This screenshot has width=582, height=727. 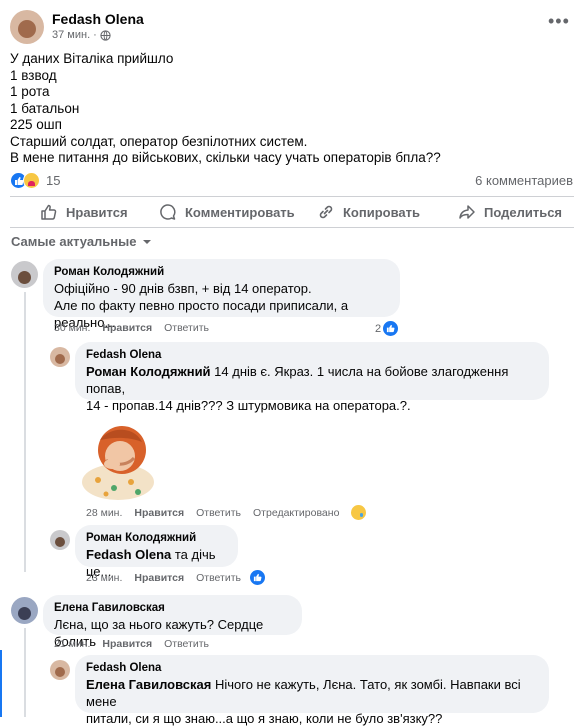 I want to click on reactions-summary: 15, so click(x=35, y=180).